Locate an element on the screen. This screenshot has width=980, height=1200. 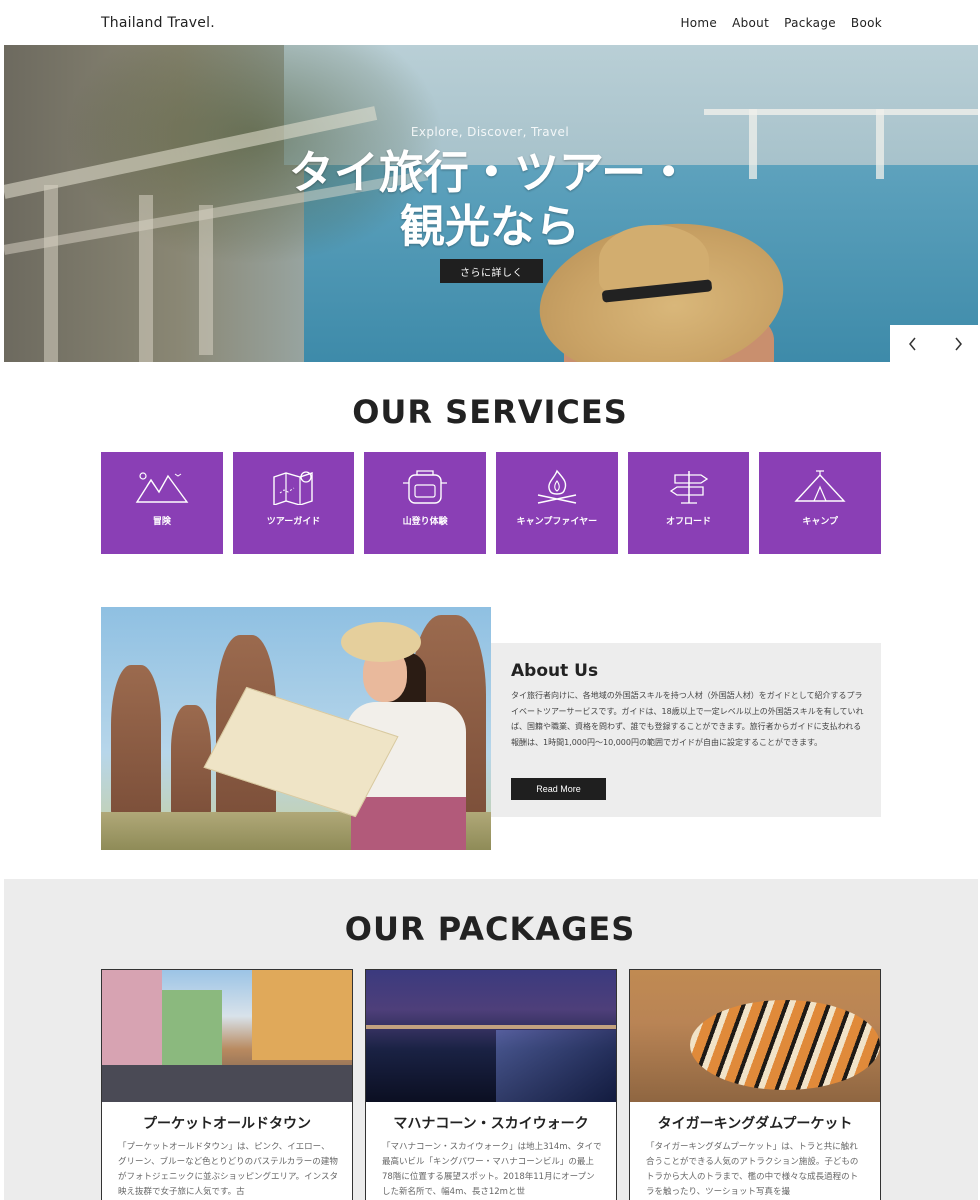
packages-title: OUR PACKAGES is located at coordinates (490, 929).